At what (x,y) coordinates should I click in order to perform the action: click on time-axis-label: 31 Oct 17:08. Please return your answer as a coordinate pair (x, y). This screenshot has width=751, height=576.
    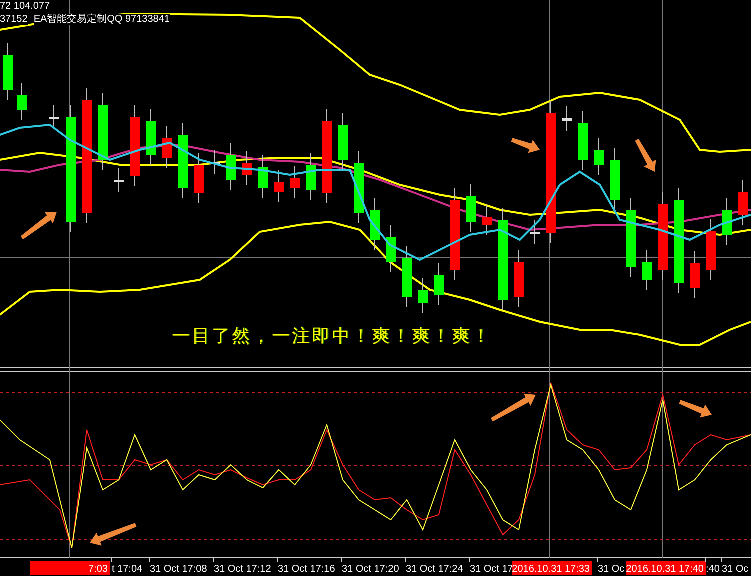
    Looking at the image, I should click on (179, 569).